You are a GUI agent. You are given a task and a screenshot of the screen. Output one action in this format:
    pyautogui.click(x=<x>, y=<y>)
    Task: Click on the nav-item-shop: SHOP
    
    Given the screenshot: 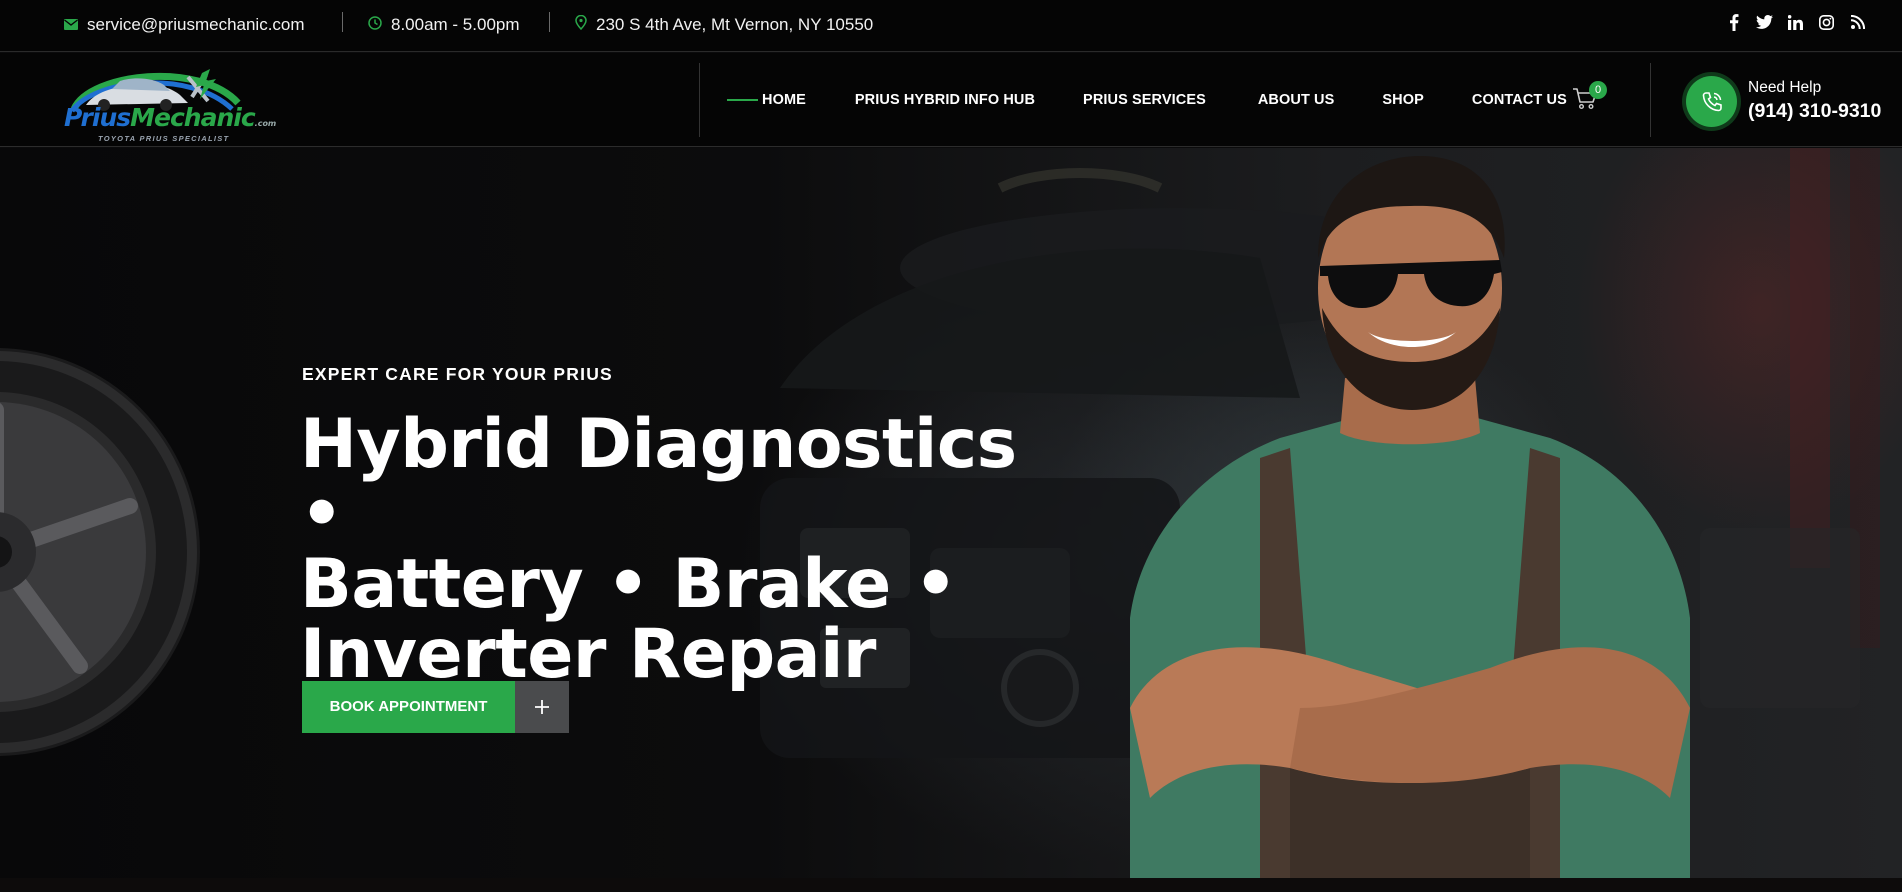 What is the action you would take?
    pyautogui.click(x=1403, y=100)
    